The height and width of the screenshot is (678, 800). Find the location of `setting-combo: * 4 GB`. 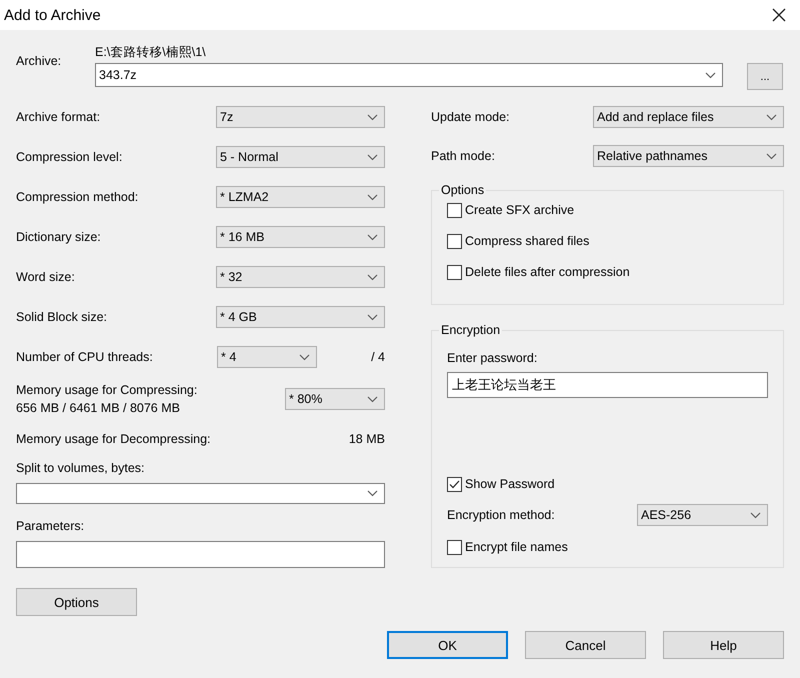

setting-combo: * 4 GB is located at coordinates (300, 317).